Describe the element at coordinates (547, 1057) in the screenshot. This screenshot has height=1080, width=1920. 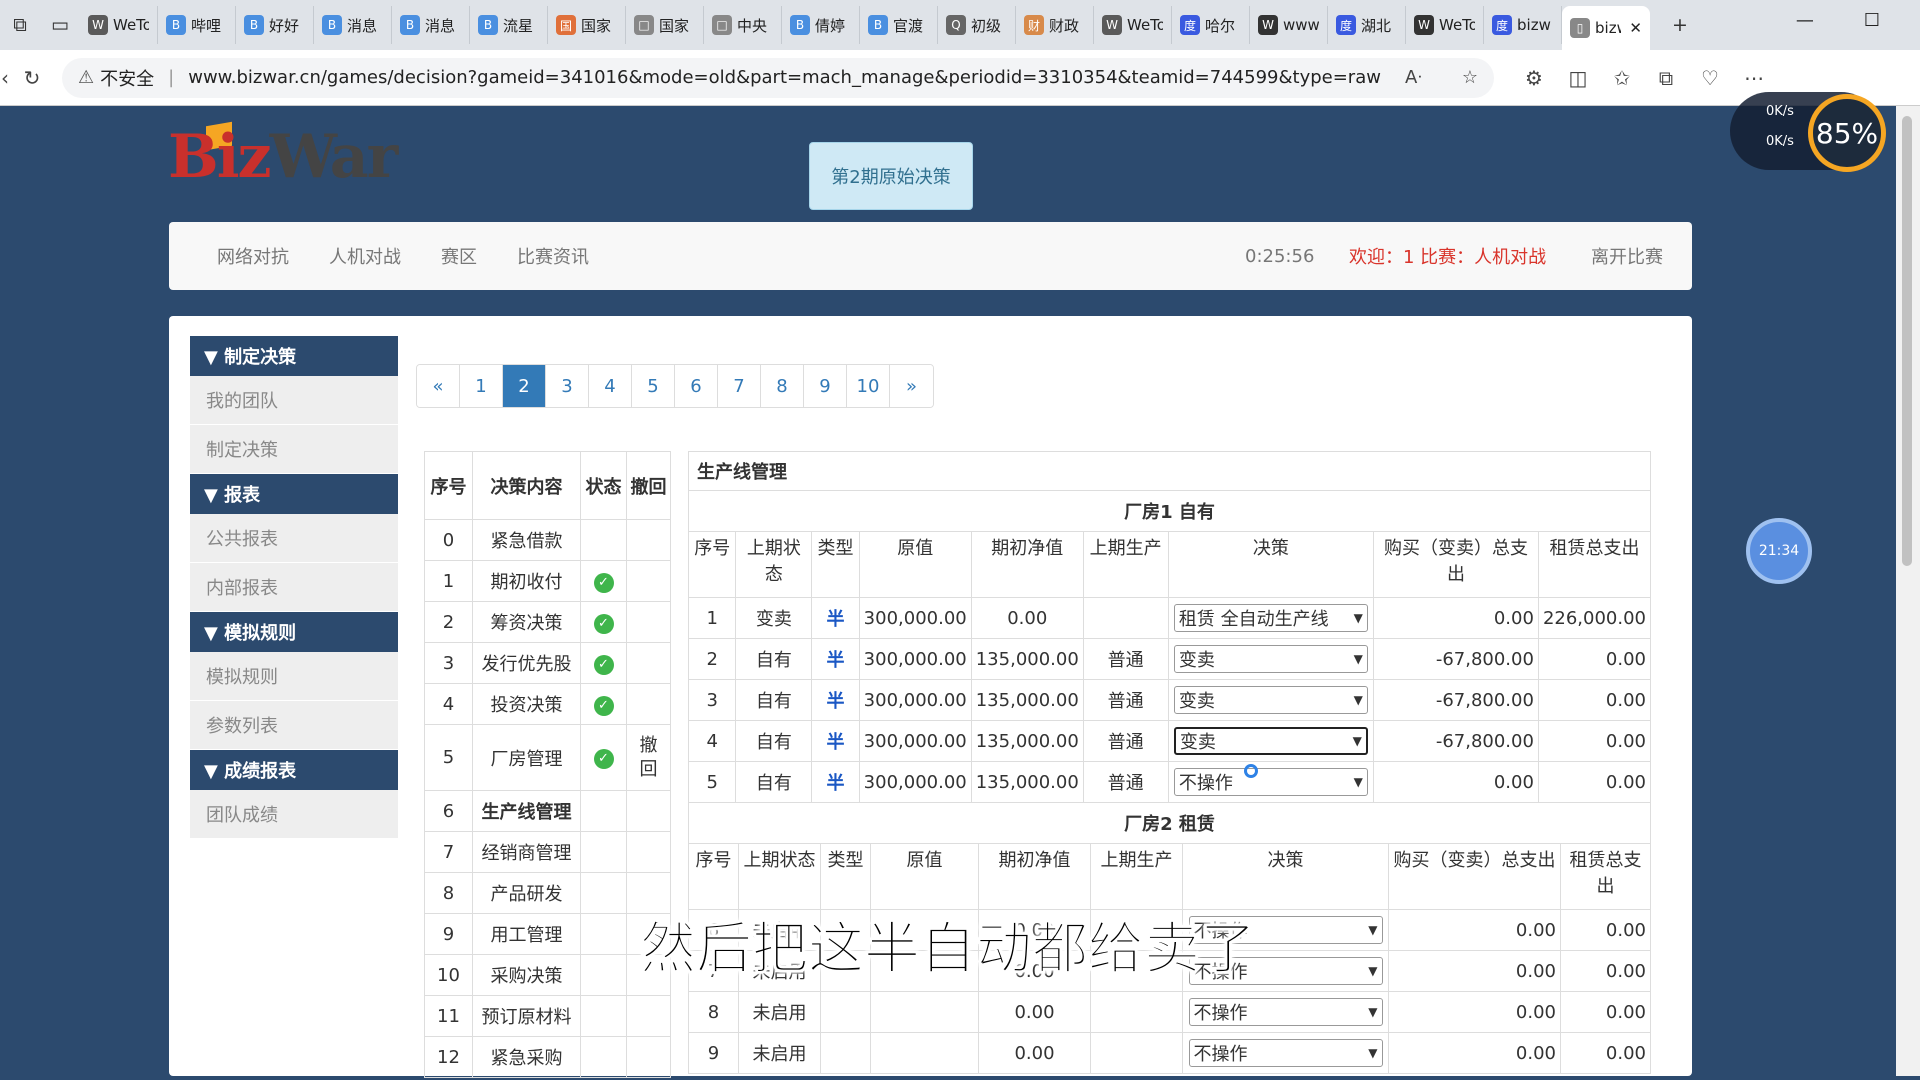
I see `decision-row: 12 紧急采购` at that location.